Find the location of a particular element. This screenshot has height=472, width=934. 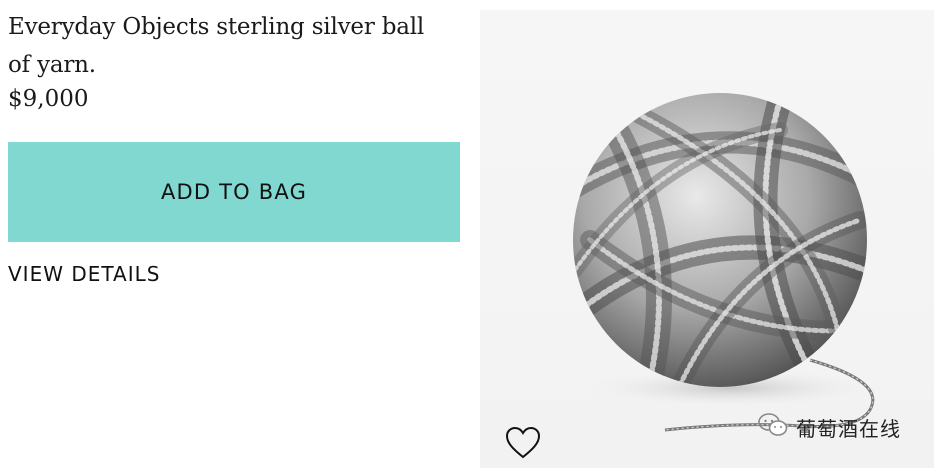

product-price: $9,000 is located at coordinates (48, 99).